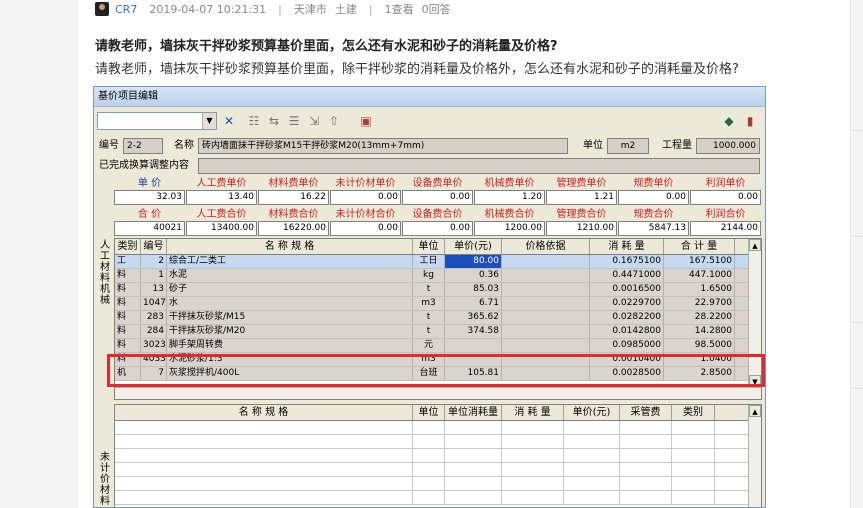 The width and height of the screenshot is (863, 508). I want to click on cell-price: 80.00, so click(473, 261).